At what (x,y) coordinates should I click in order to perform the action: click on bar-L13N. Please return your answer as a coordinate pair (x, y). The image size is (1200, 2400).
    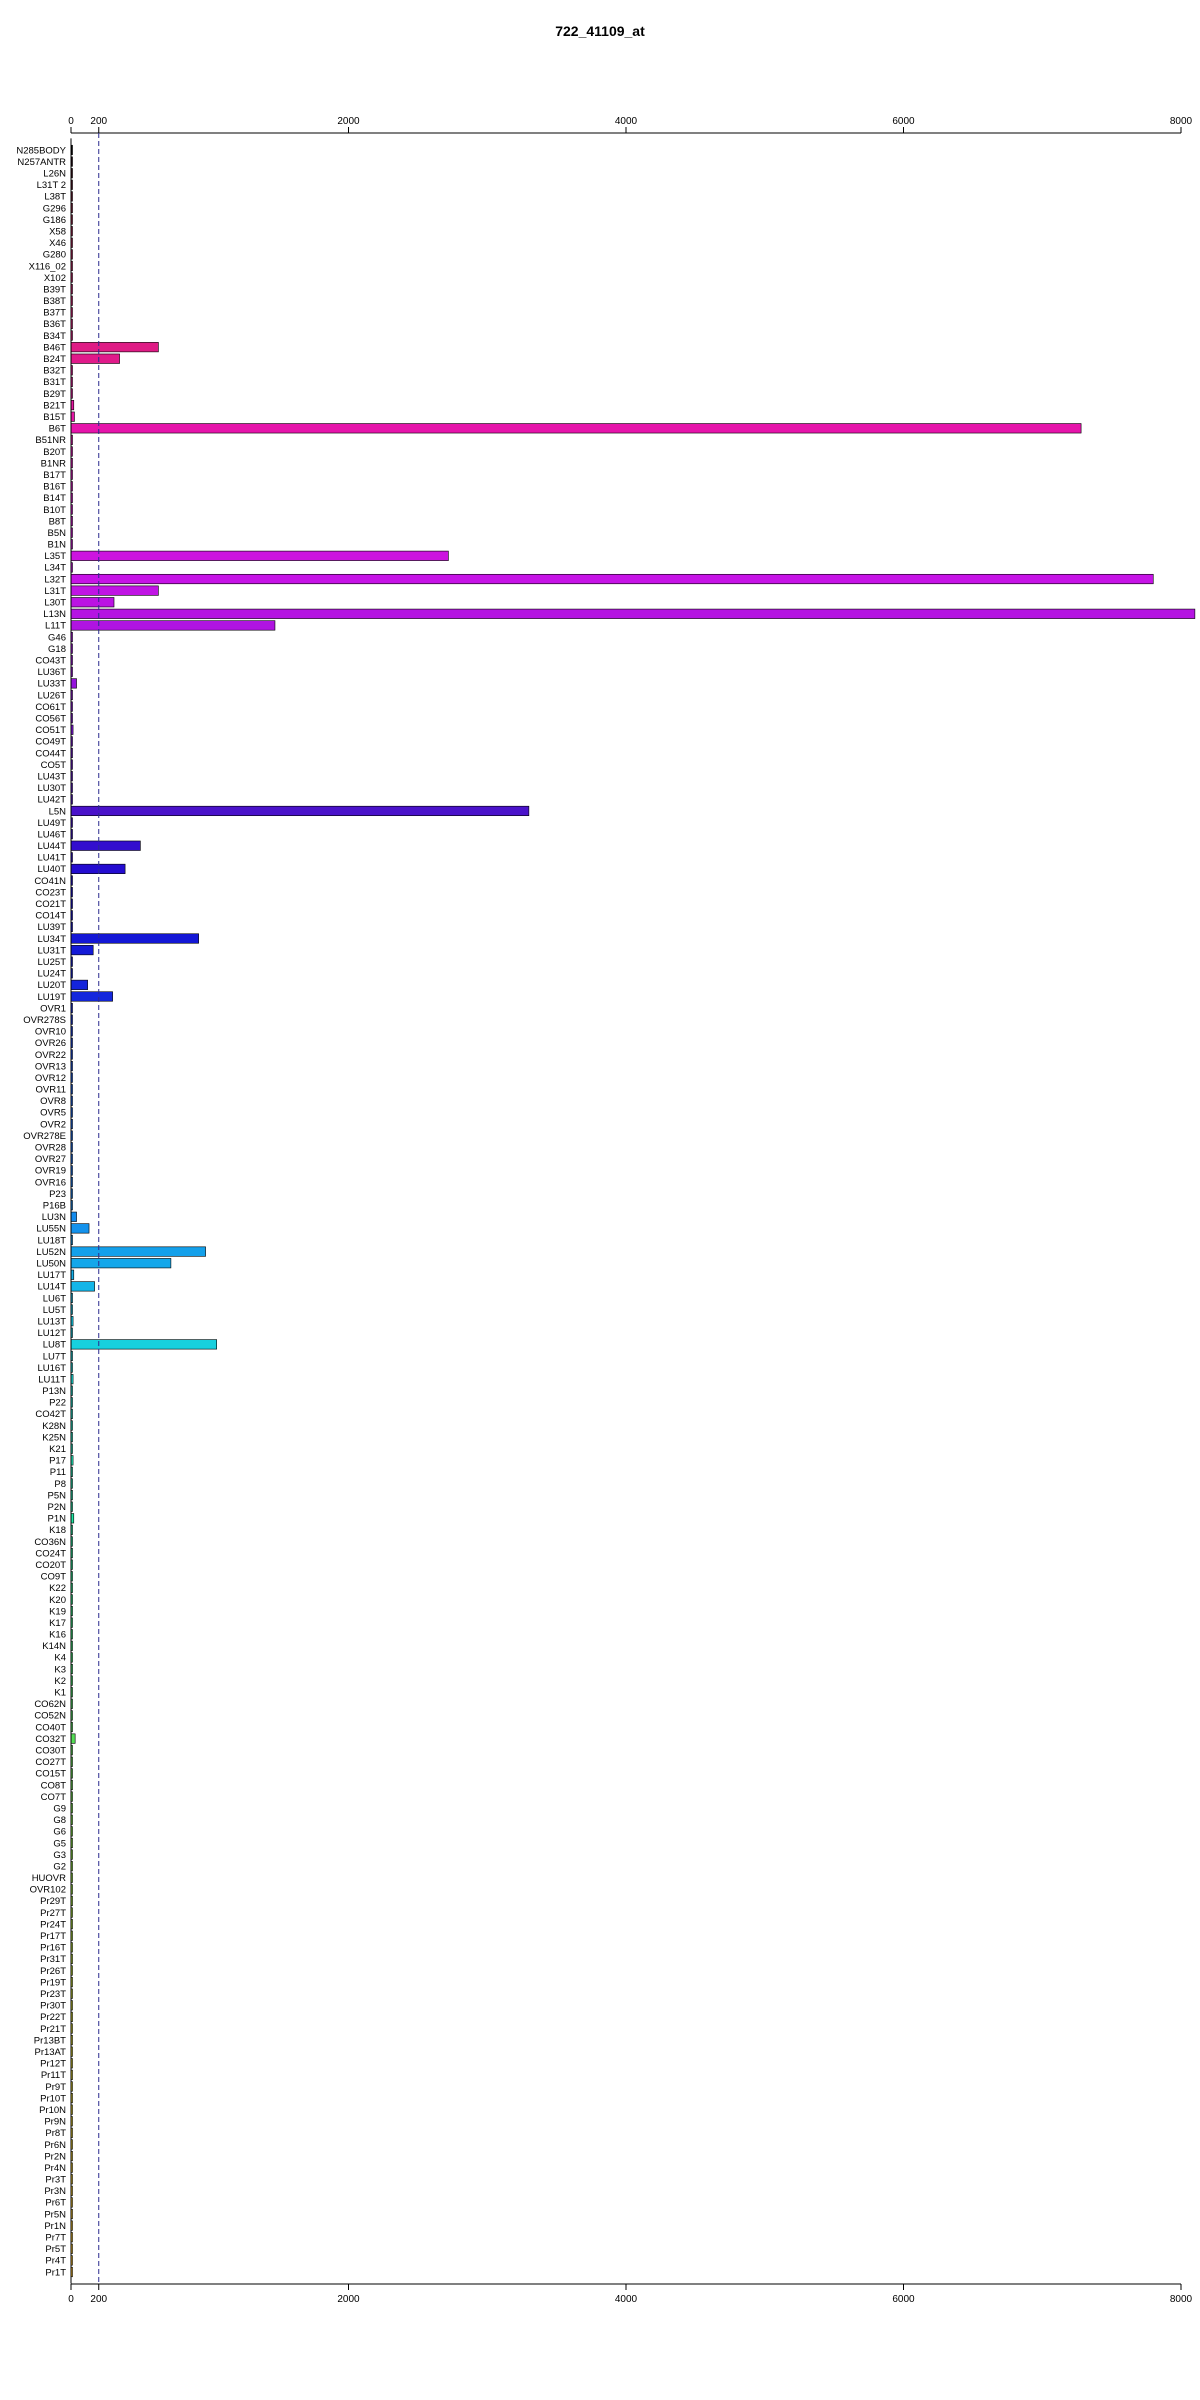
    Looking at the image, I should click on (633, 613).